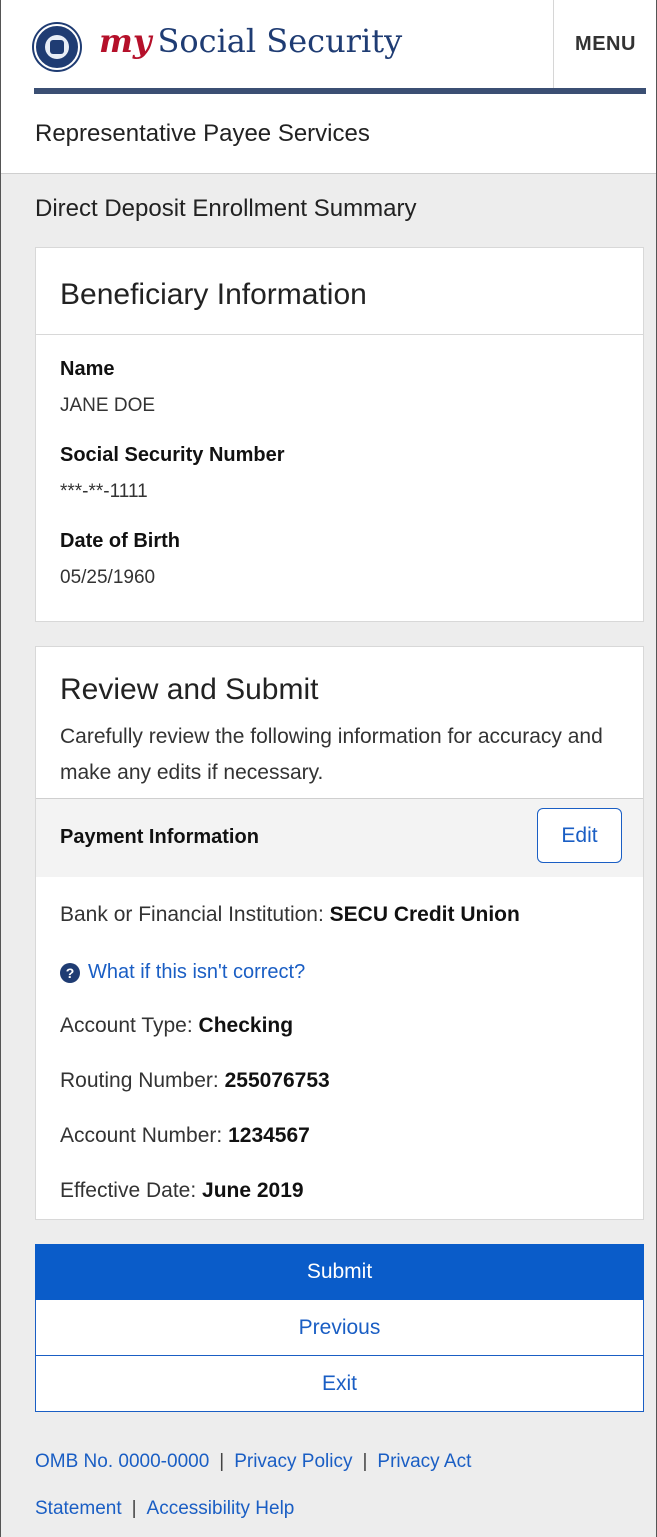 The width and height of the screenshot is (657, 1537). What do you see at coordinates (108, 405) in the screenshot?
I see `name-value: JANE DOE` at bounding box center [108, 405].